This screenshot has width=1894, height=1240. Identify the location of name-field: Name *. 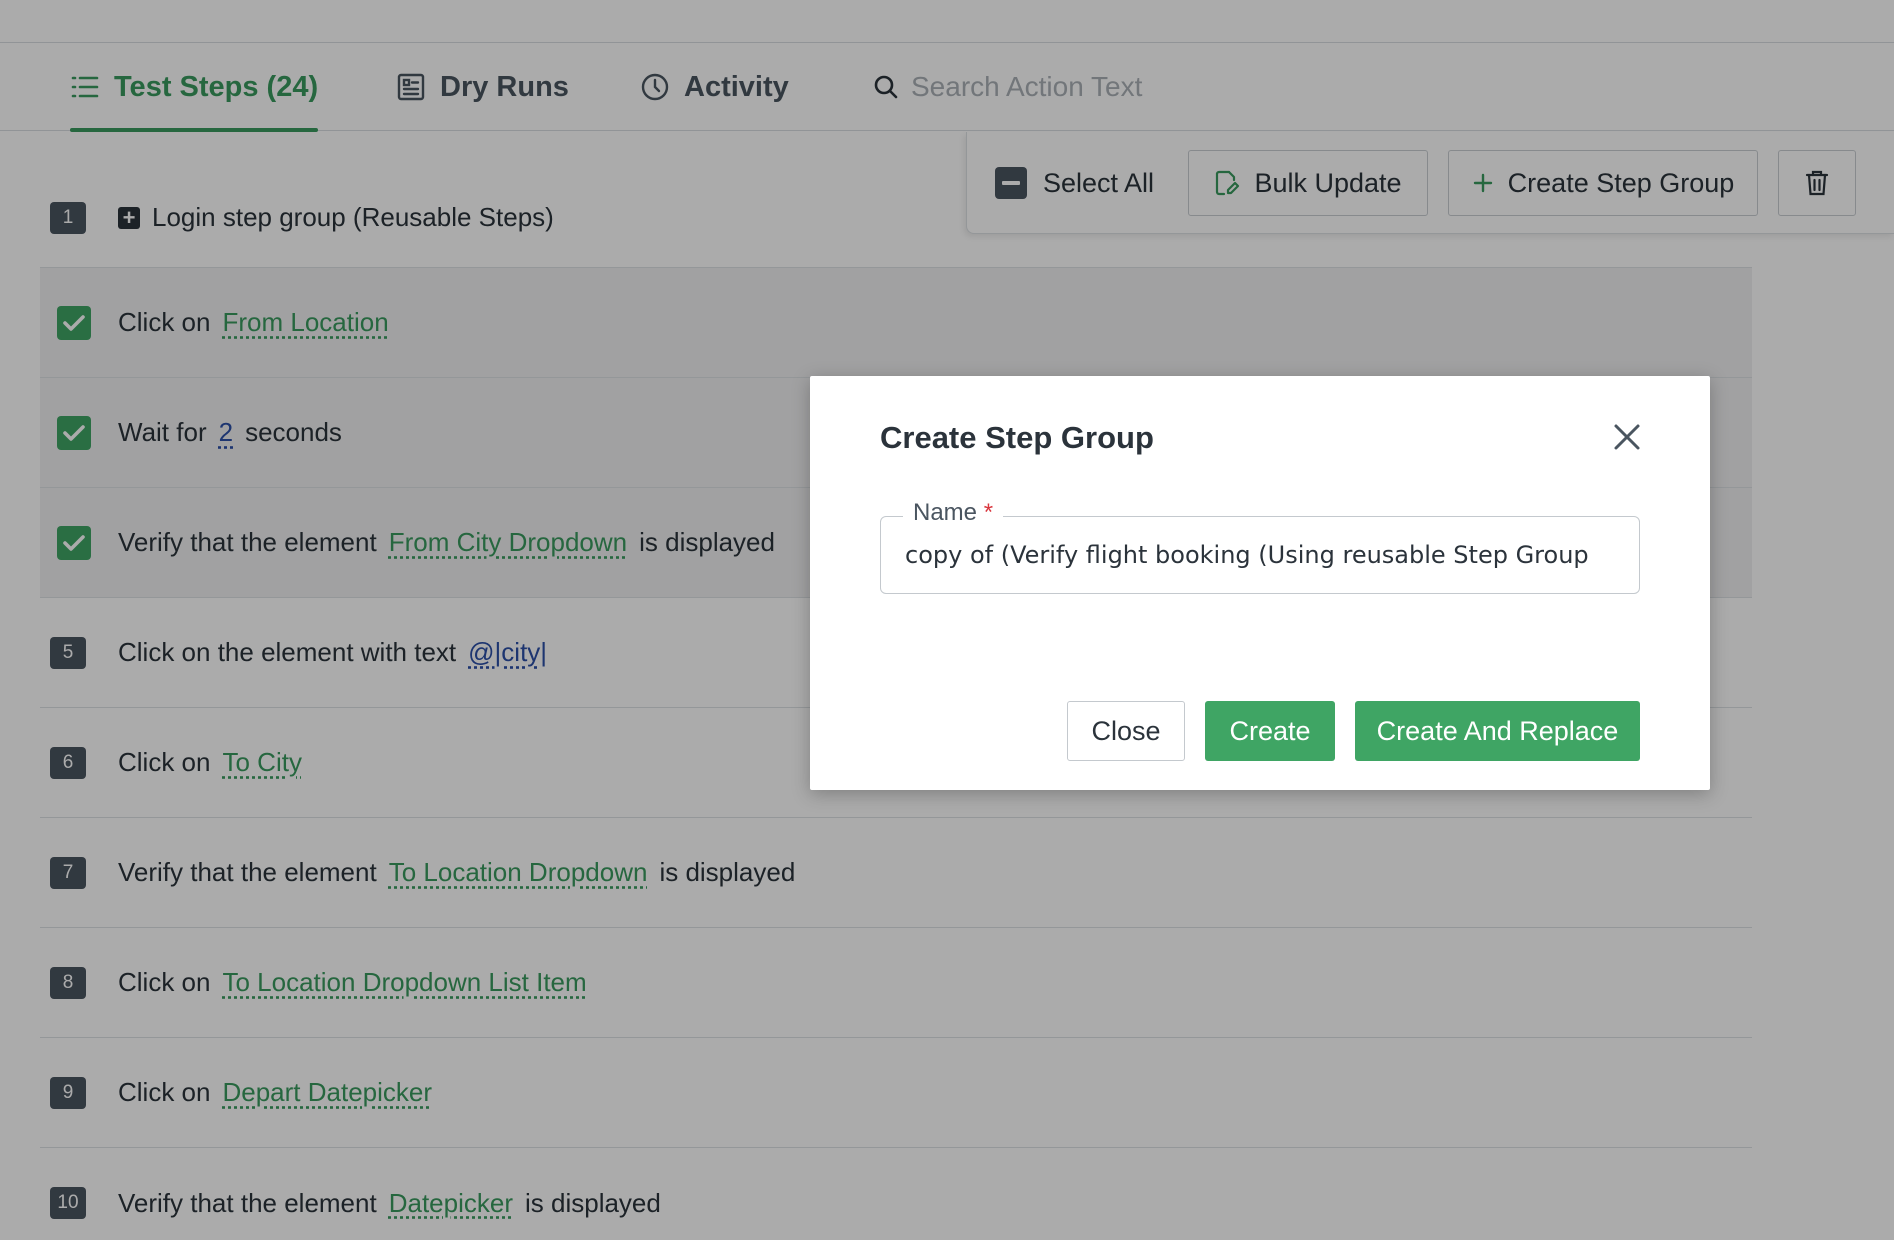
(1260, 555).